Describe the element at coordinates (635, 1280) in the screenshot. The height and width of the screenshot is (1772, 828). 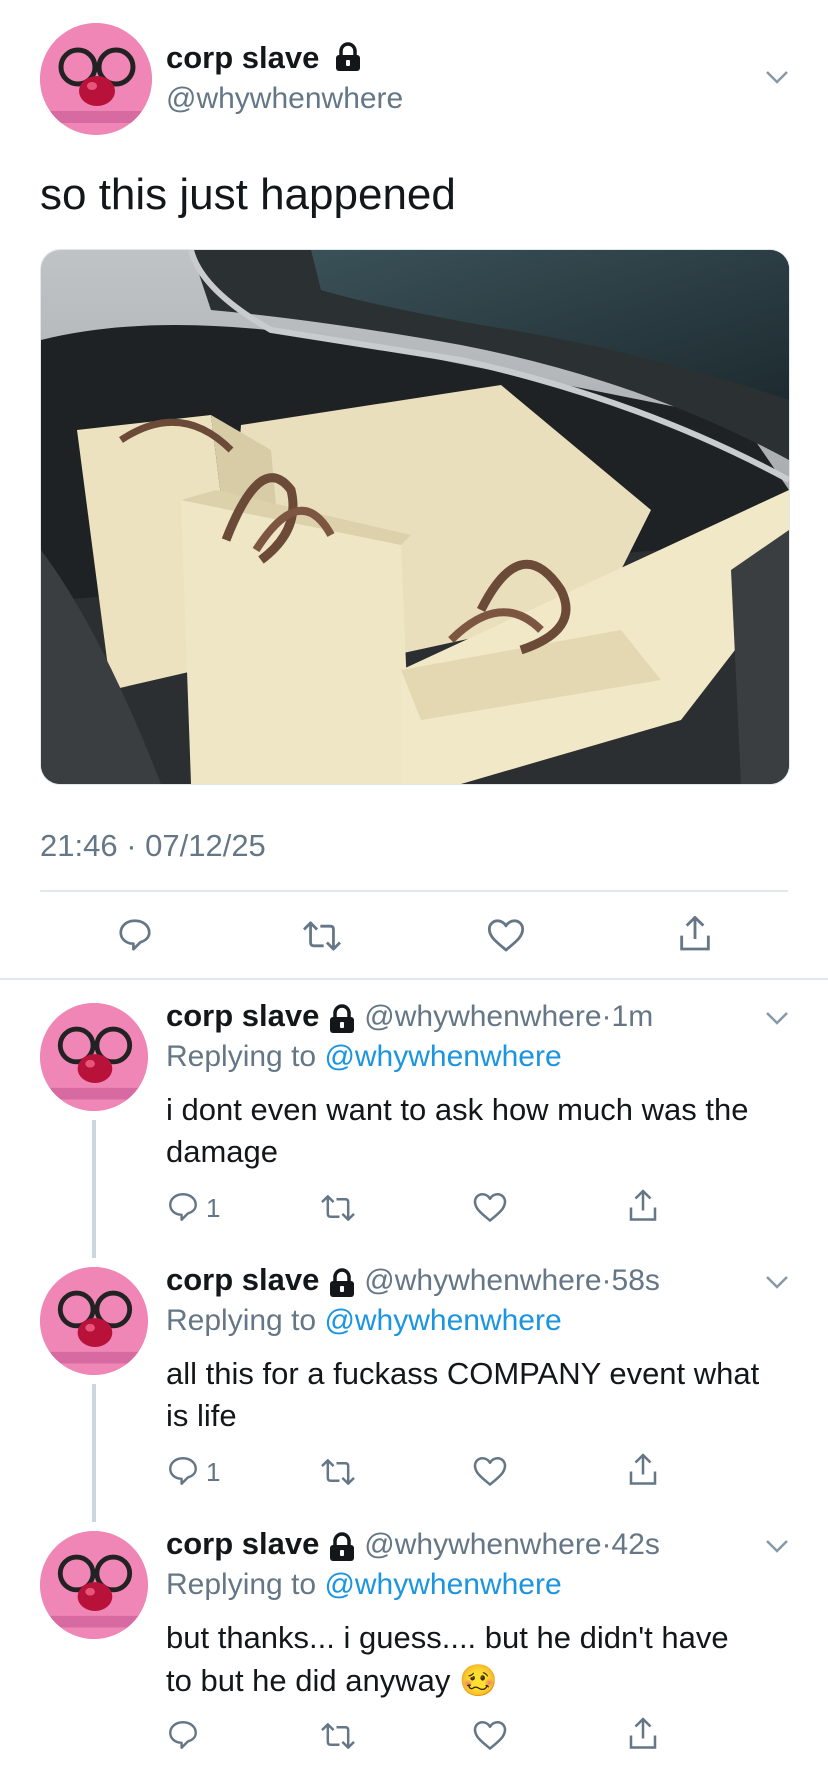
I see `reply-time: 58s` at that location.